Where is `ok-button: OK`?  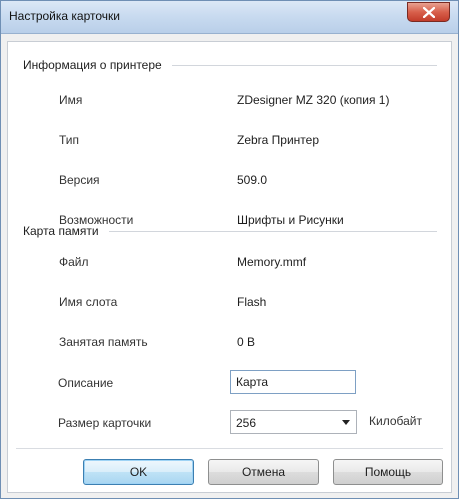 ok-button: OK is located at coordinates (138, 472).